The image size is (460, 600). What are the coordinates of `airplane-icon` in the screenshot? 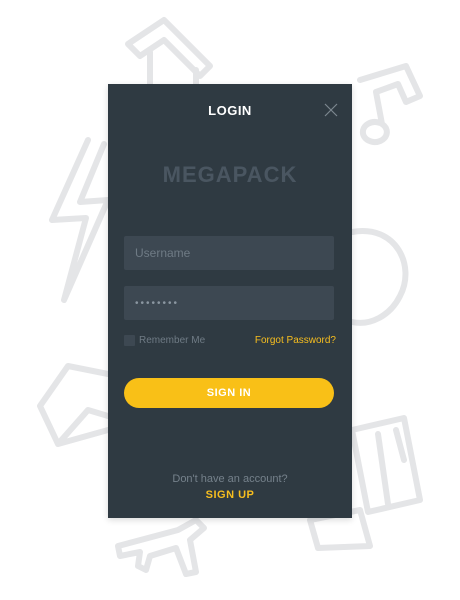 It's located at (161, 547).